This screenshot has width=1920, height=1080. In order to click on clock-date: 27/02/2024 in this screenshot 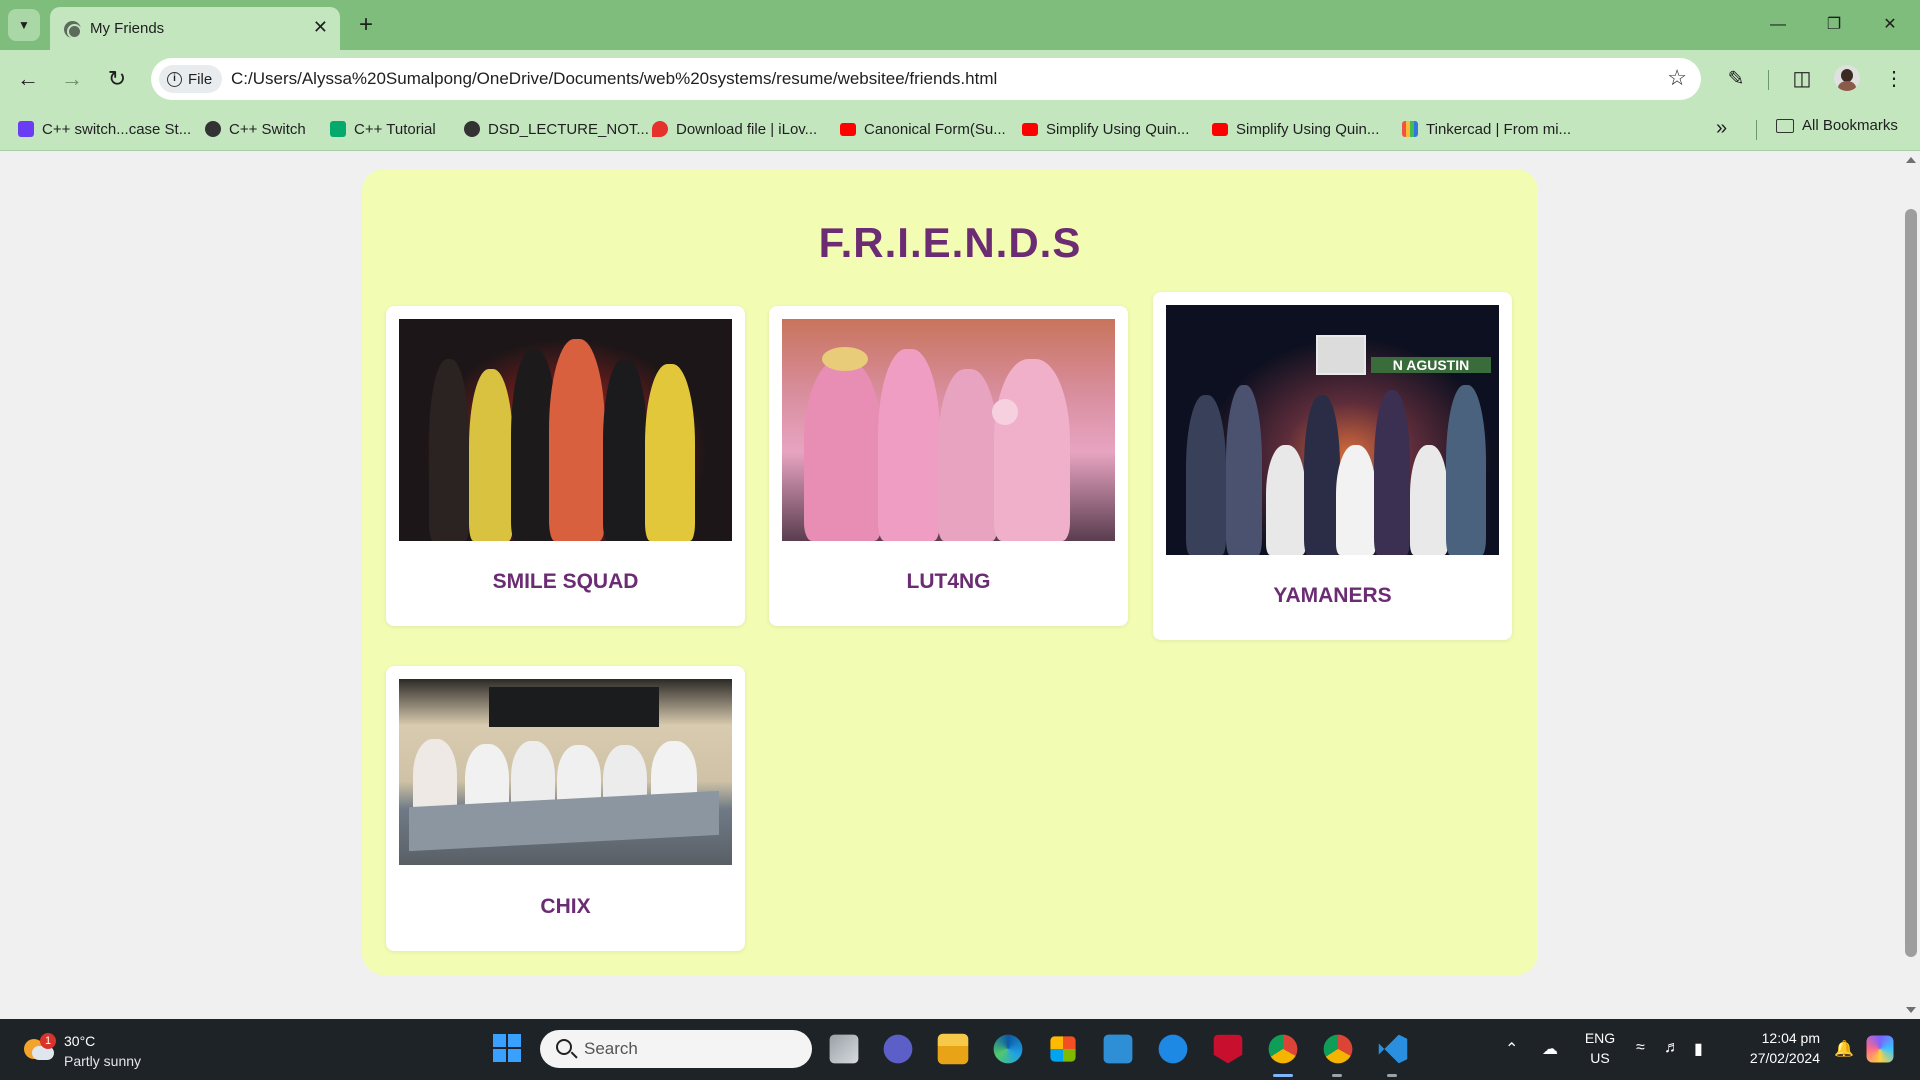, I will do `click(1775, 1058)`.